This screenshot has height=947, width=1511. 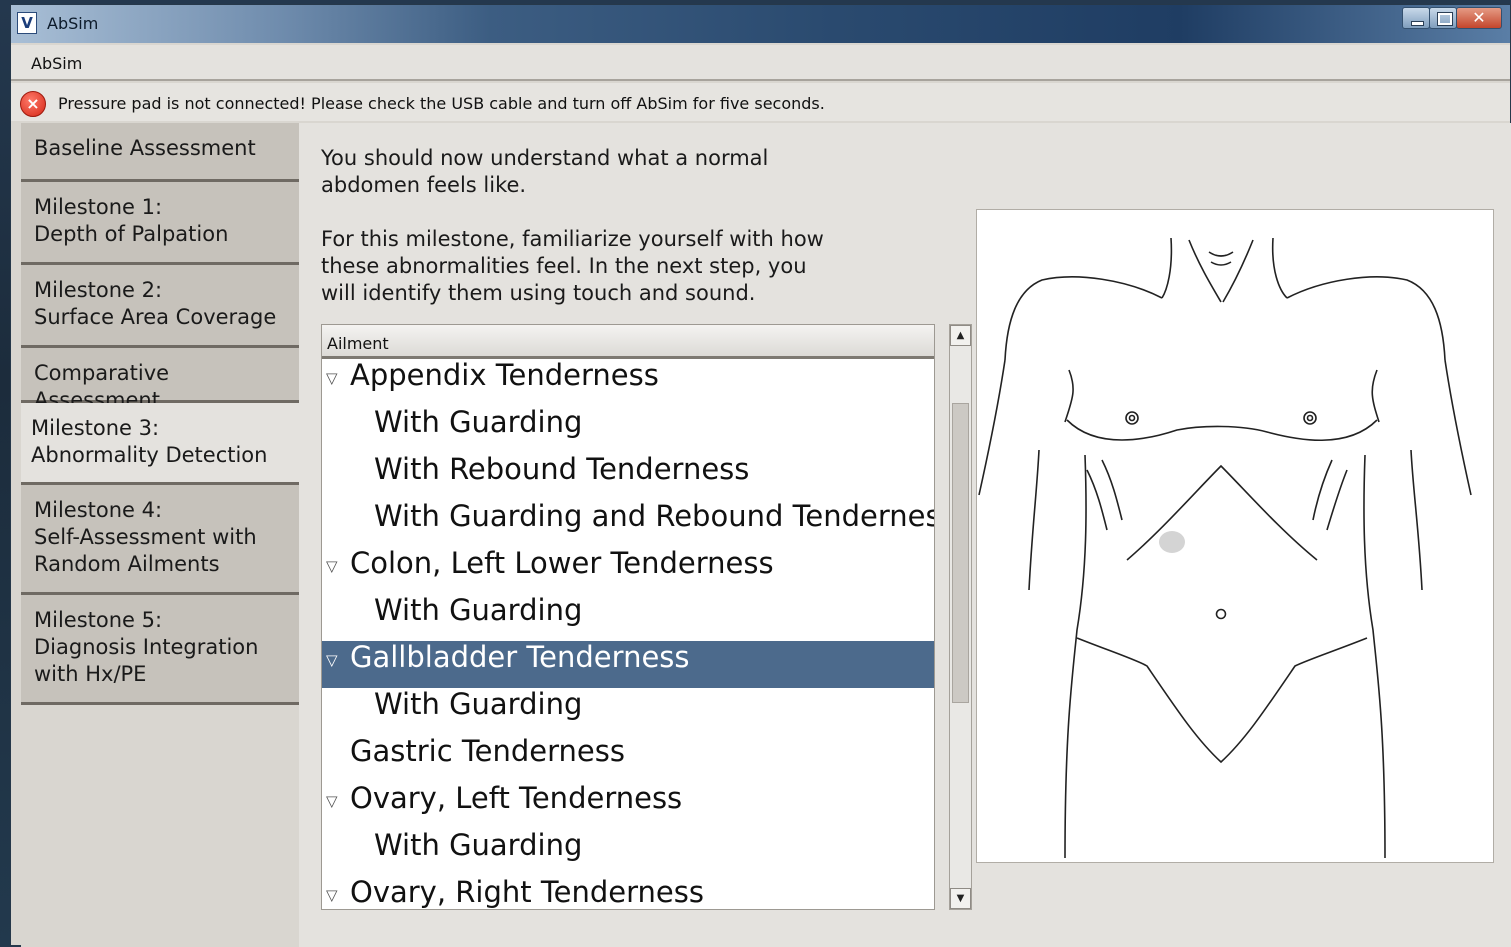 What do you see at coordinates (527, 892) in the screenshot?
I see `tree-row-label: Ovary, Right Tenderness` at bounding box center [527, 892].